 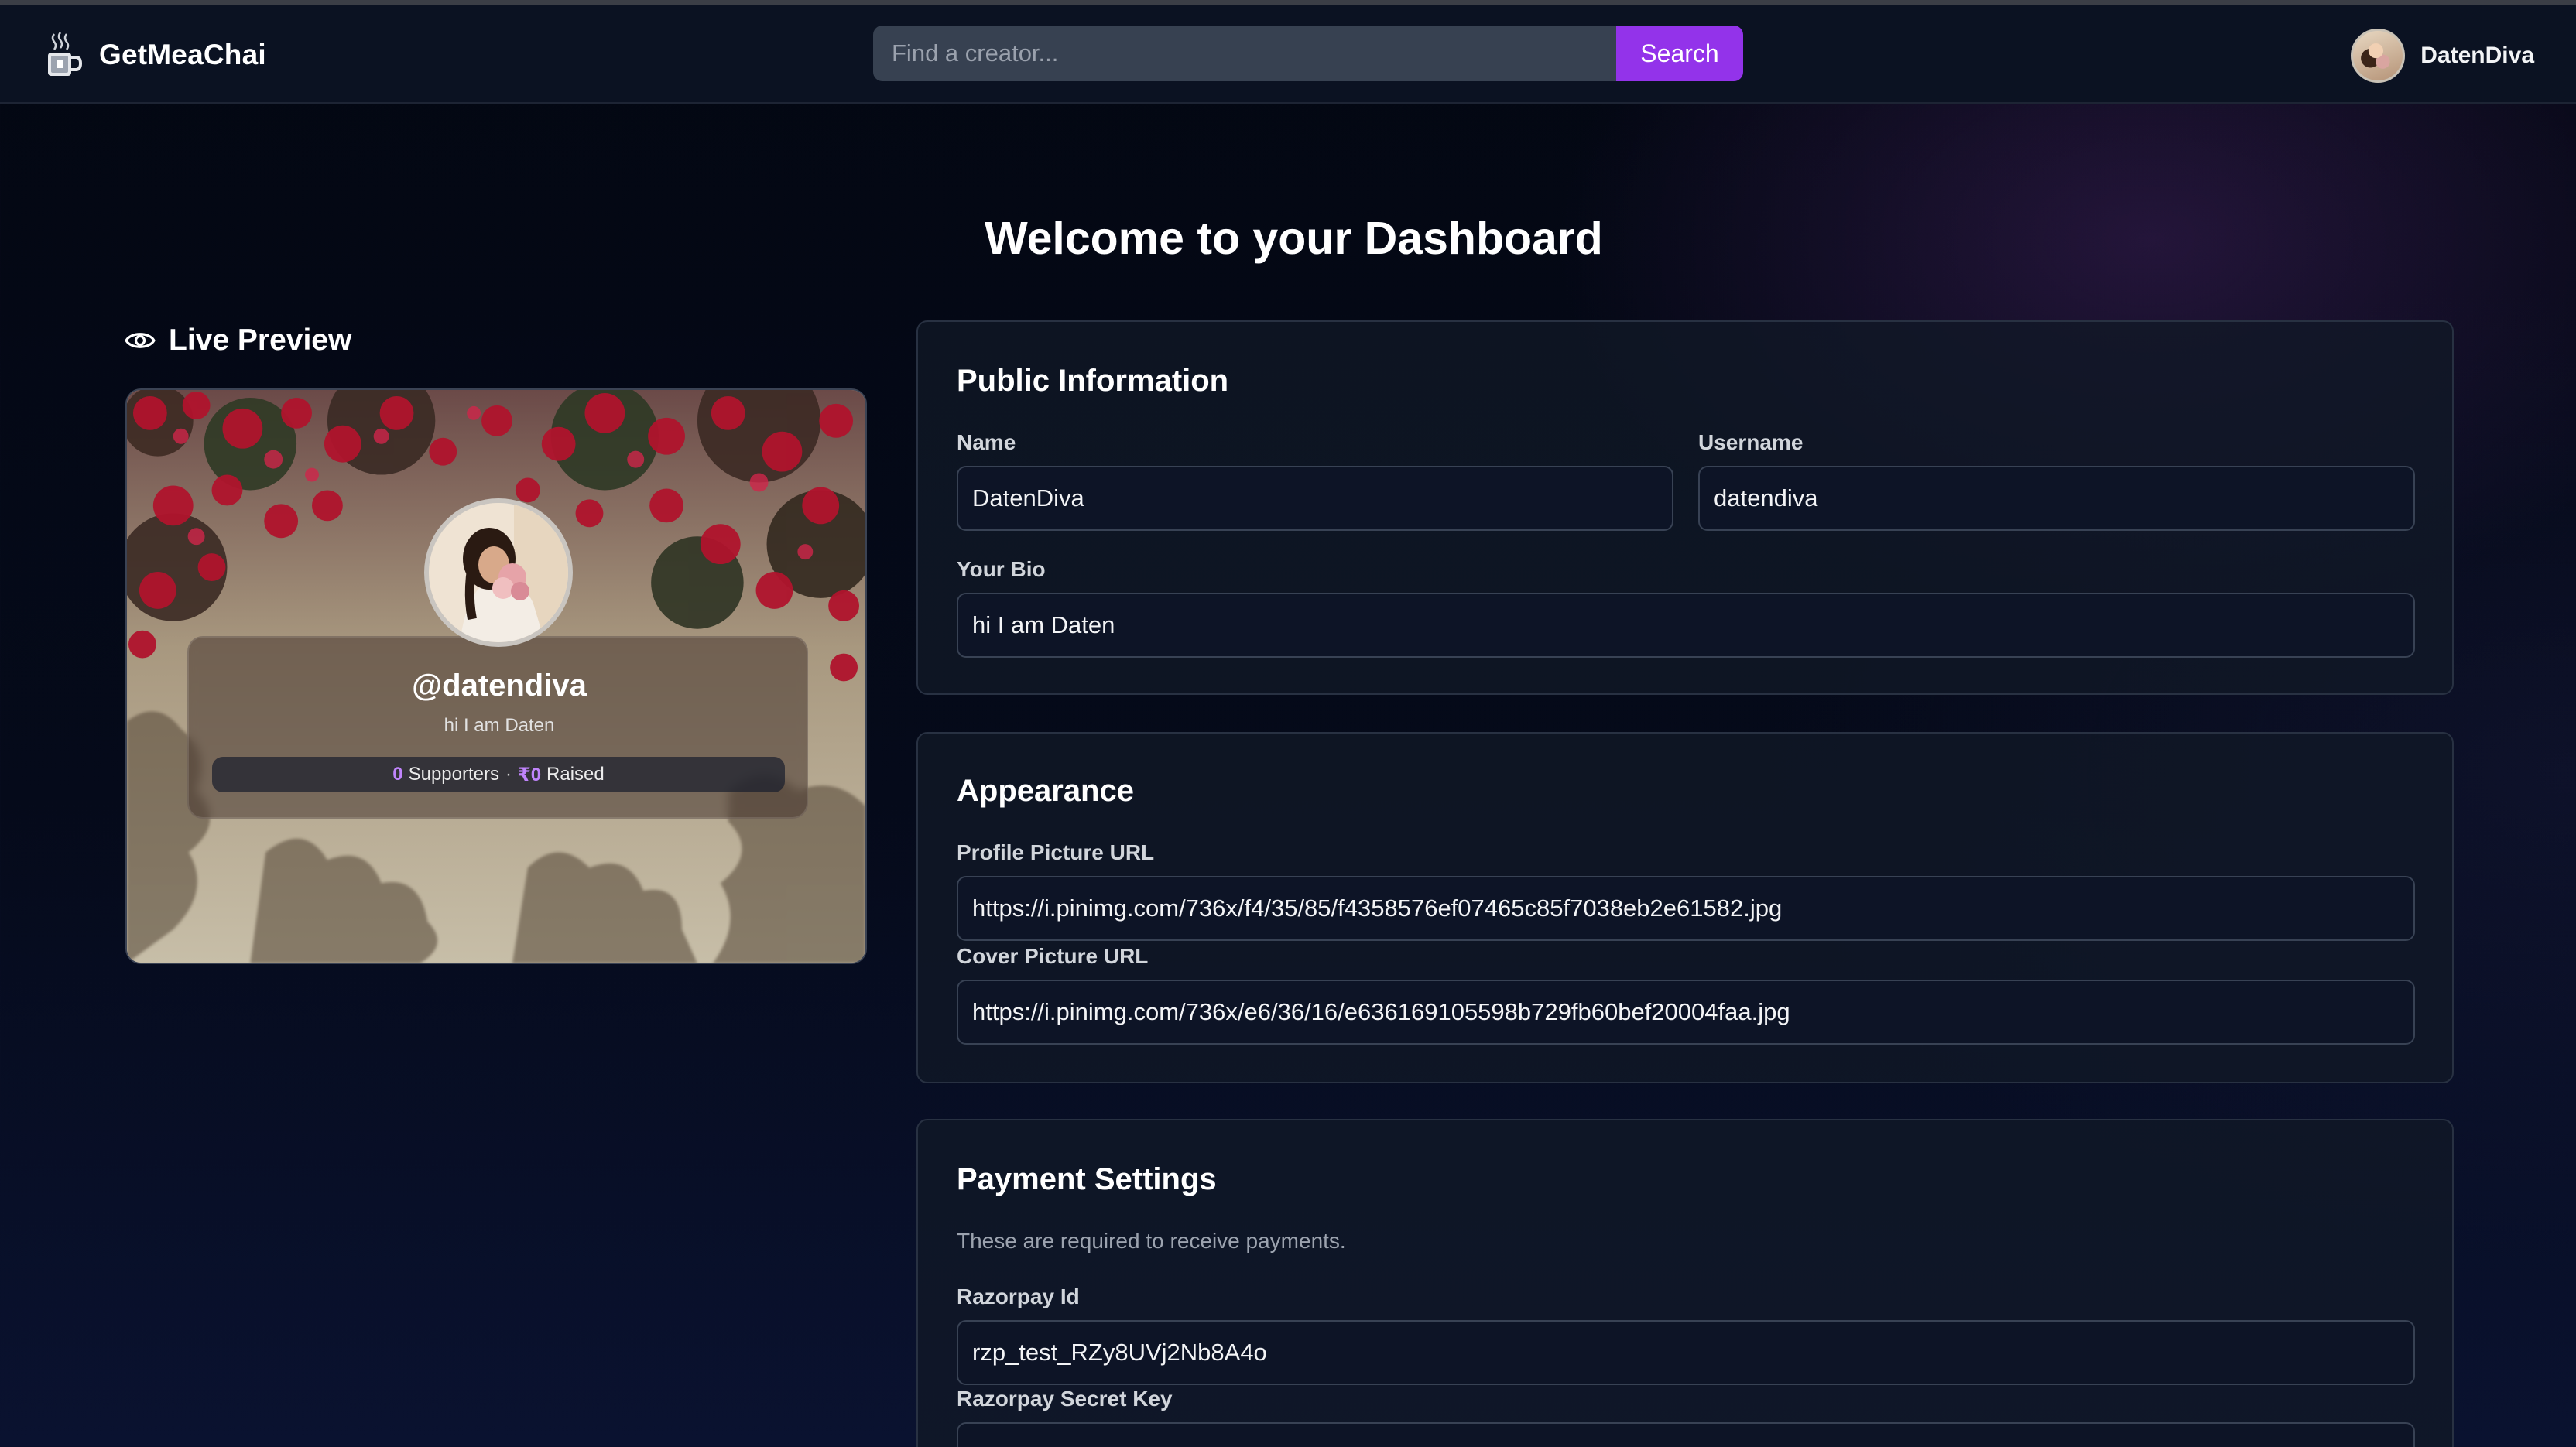 What do you see at coordinates (1065, 1399) in the screenshot?
I see `razorpay-secret-label: Razorpay Secret Key` at bounding box center [1065, 1399].